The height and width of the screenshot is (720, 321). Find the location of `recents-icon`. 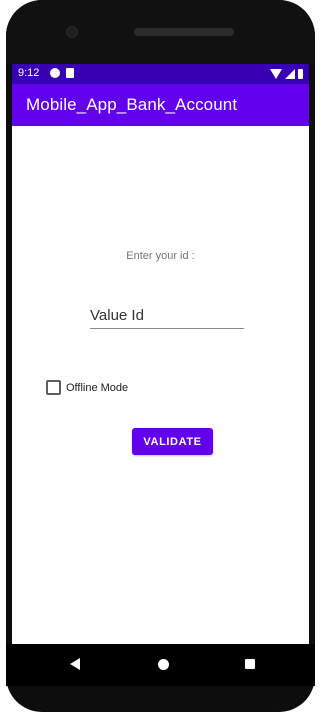

recents-icon is located at coordinates (250, 664).